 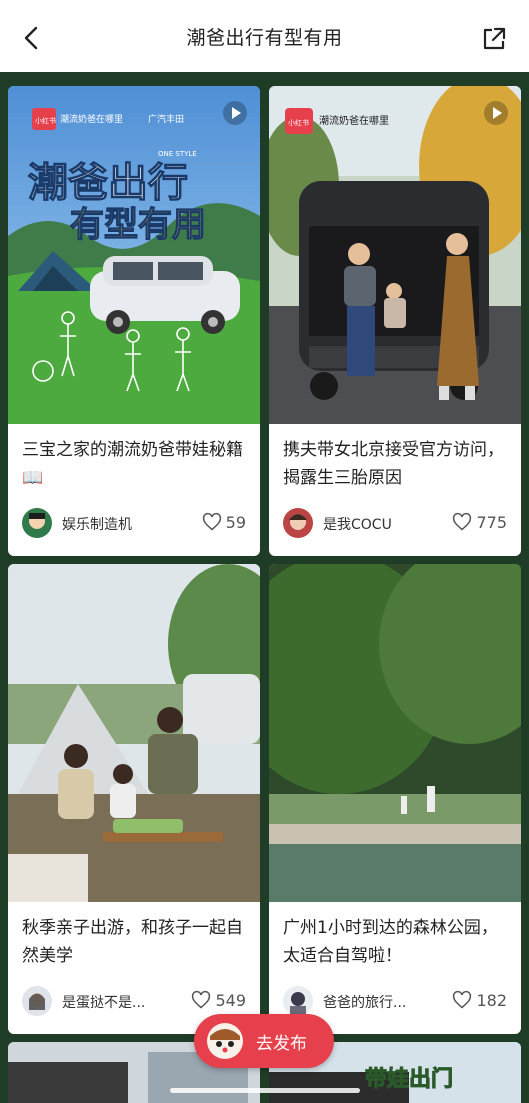 I want to click on post-title: 广州1小时到达的森林公园，太适合自驾啦！, so click(x=390, y=942).